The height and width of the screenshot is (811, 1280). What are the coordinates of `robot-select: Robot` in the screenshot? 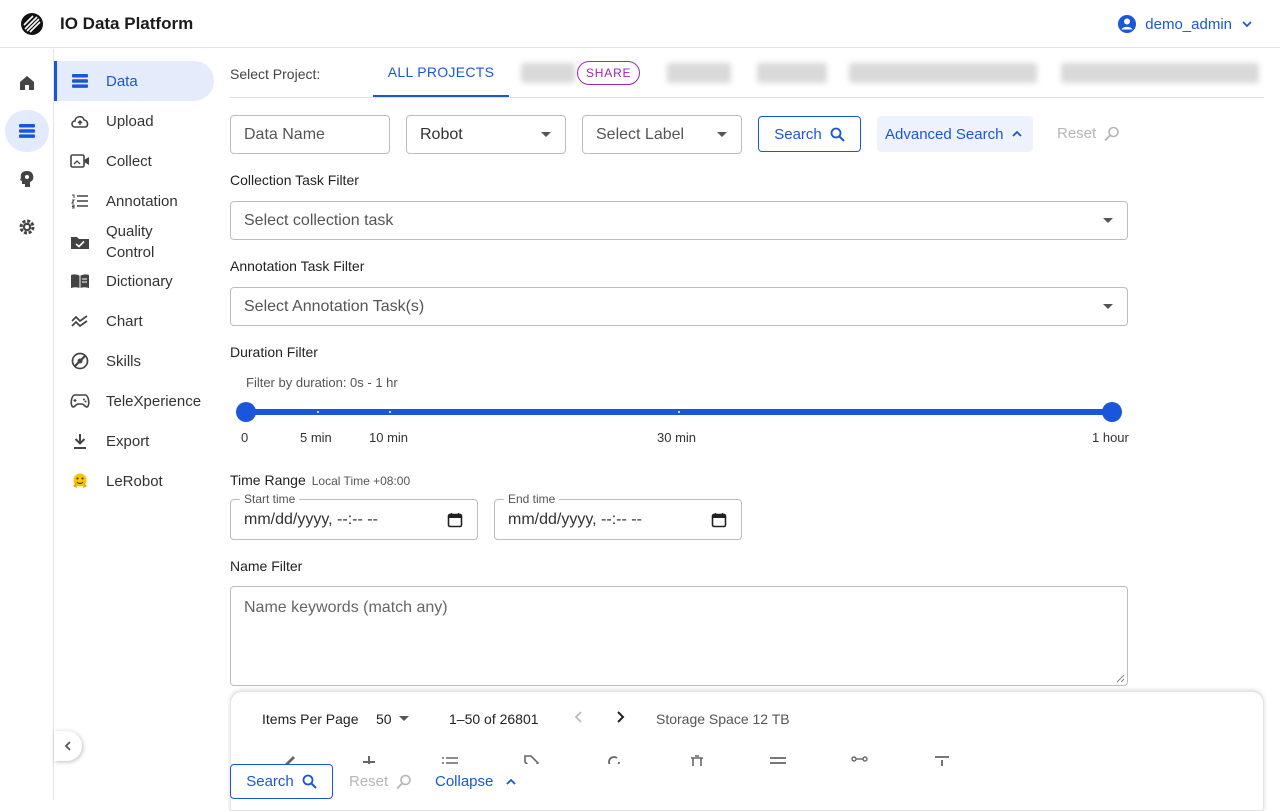 It's located at (486, 134).